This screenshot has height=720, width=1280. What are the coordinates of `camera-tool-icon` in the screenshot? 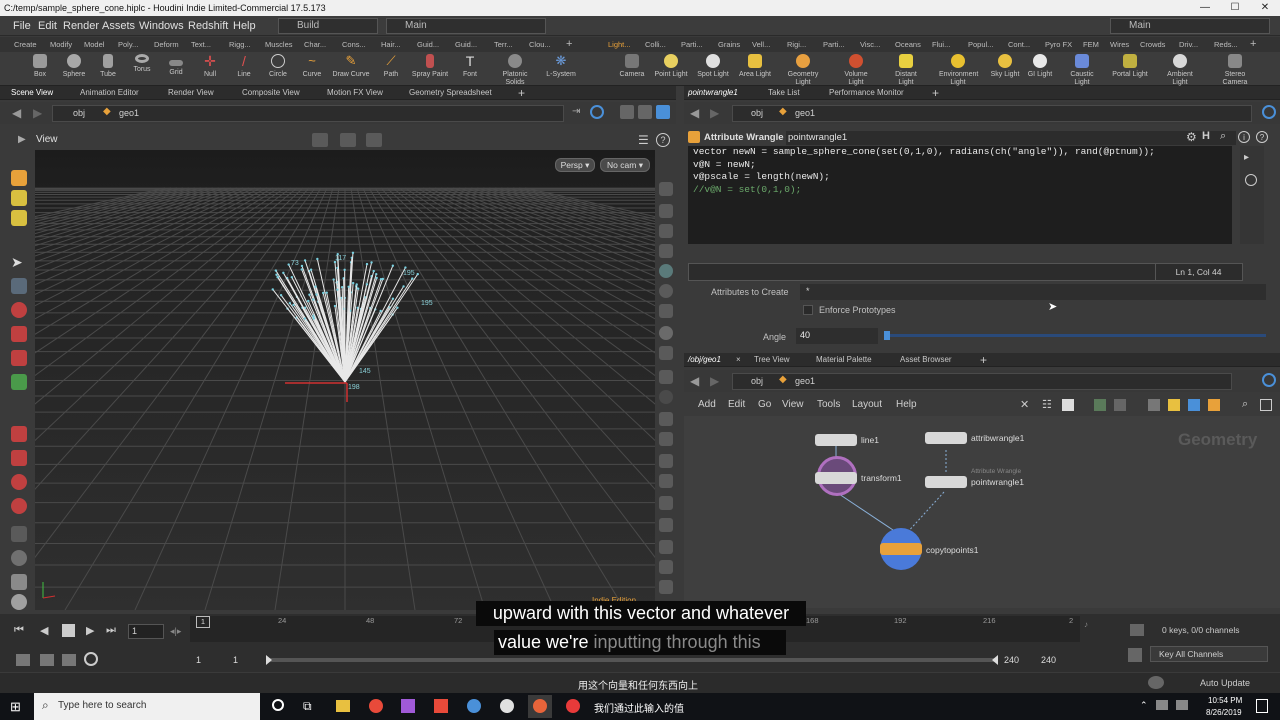 It's located at (19, 558).